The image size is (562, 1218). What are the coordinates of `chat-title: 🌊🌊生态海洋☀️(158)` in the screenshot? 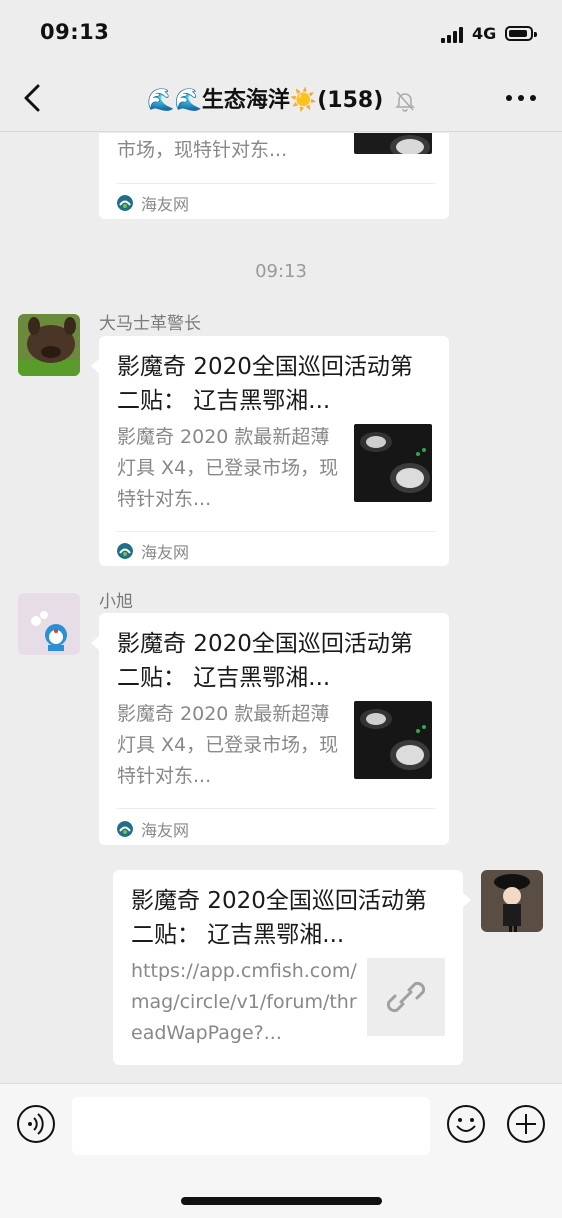 It's located at (265, 100).